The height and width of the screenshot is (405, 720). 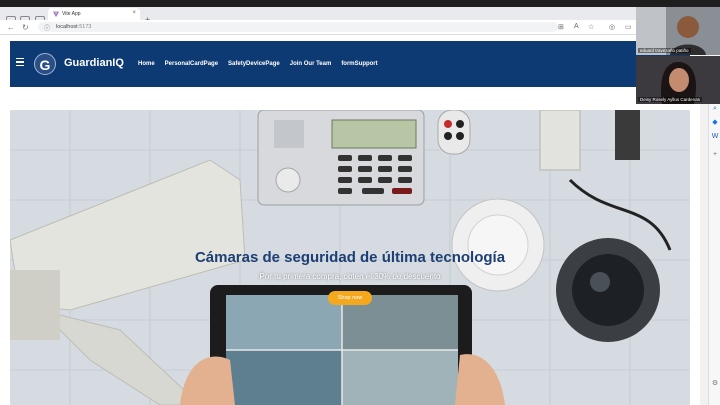 What do you see at coordinates (715, 155) in the screenshot?
I see `add-icon: +` at bounding box center [715, 155].